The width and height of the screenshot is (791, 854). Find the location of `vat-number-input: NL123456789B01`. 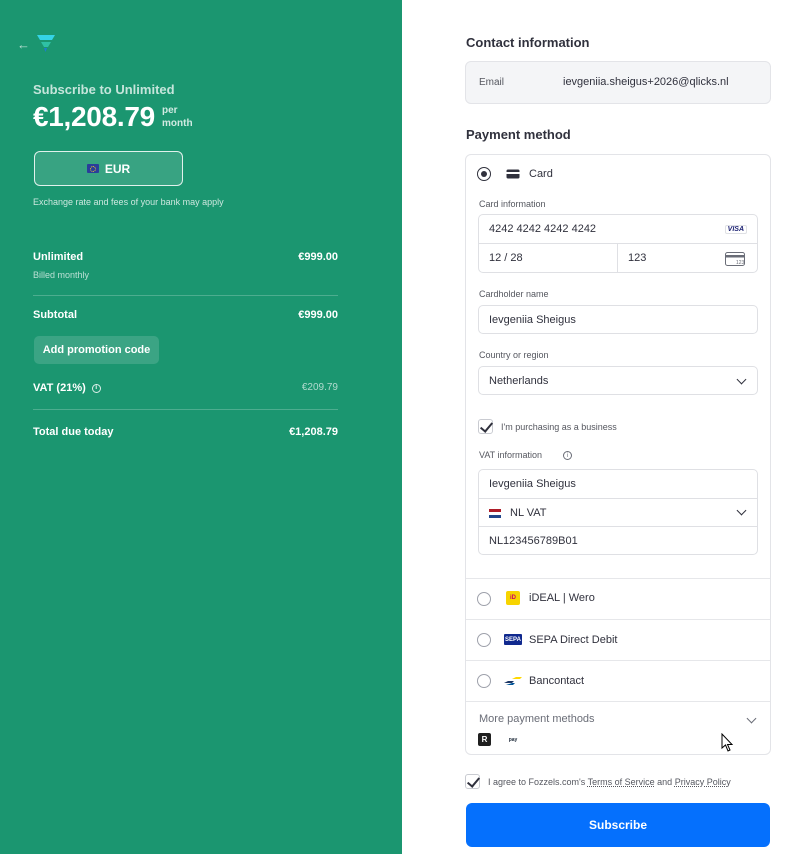

vat-number-input: NL123456789B01 is located at coordinates (618, 540).